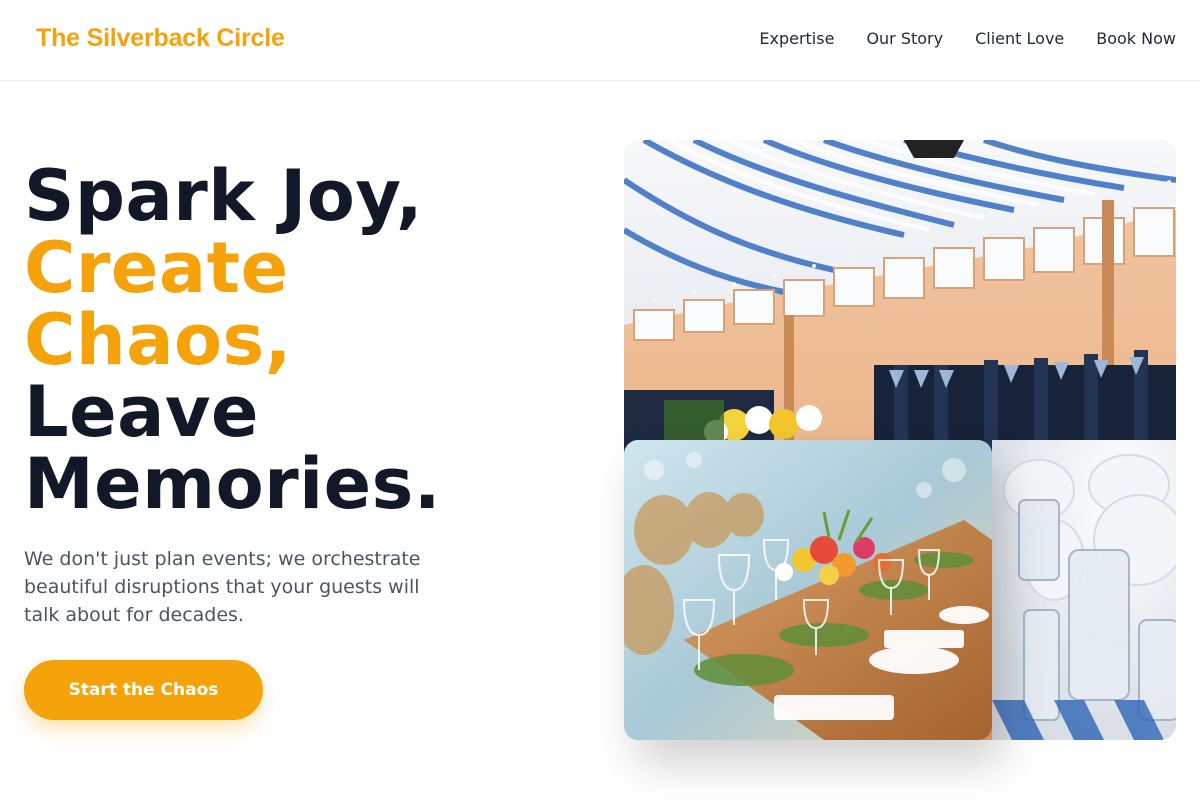  I want to click on headline-line-2: Create, so click(156, 268).